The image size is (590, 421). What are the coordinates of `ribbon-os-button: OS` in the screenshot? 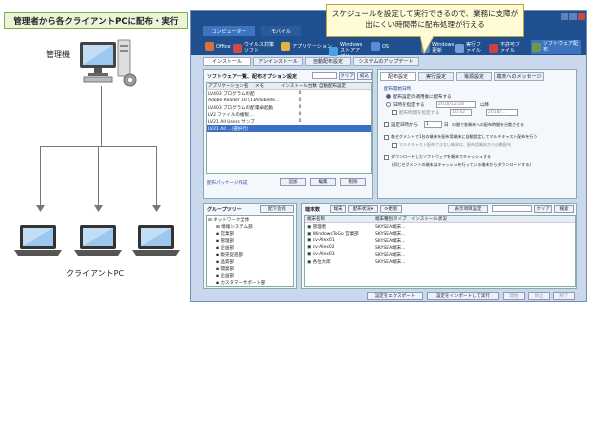 It's located at (380, 46).